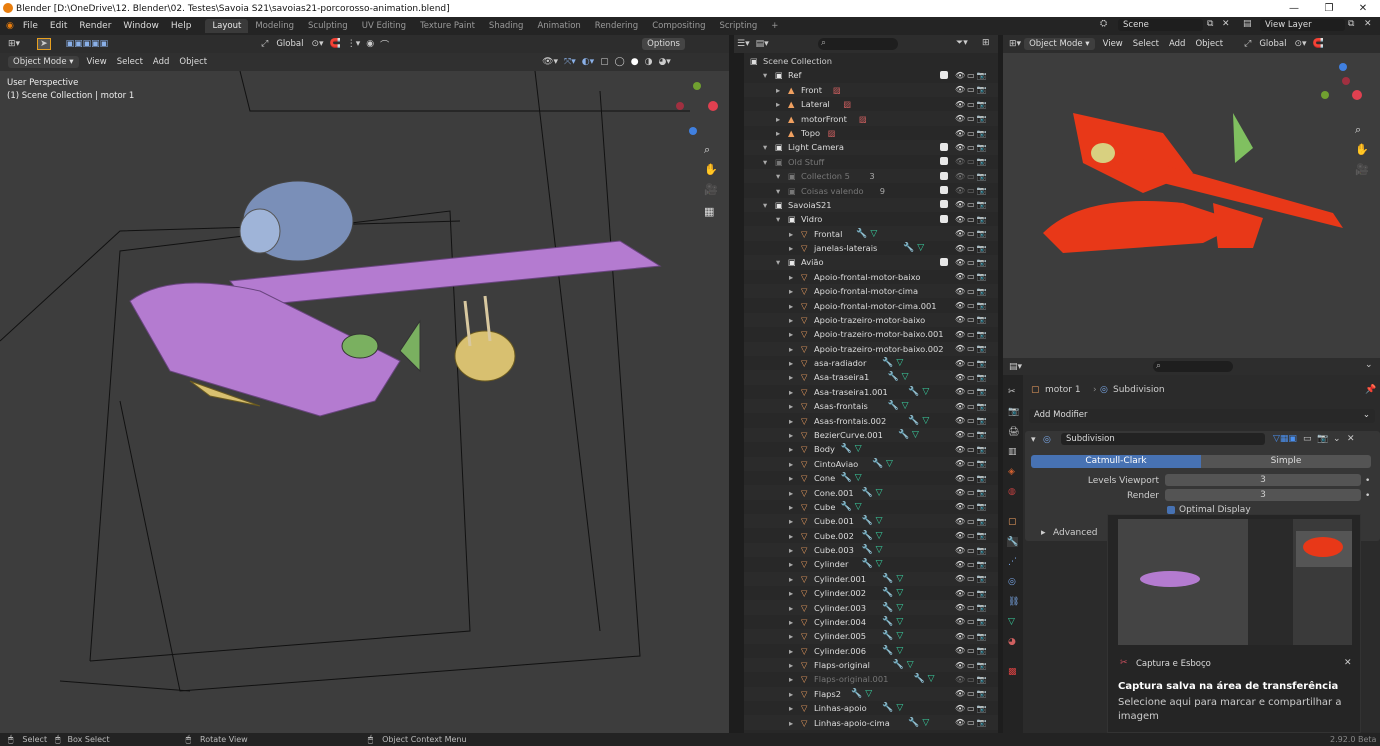  Describe the element at coordinates (707, 150) in the screenshot. I see `zoom-icon: ⌕` at that location.